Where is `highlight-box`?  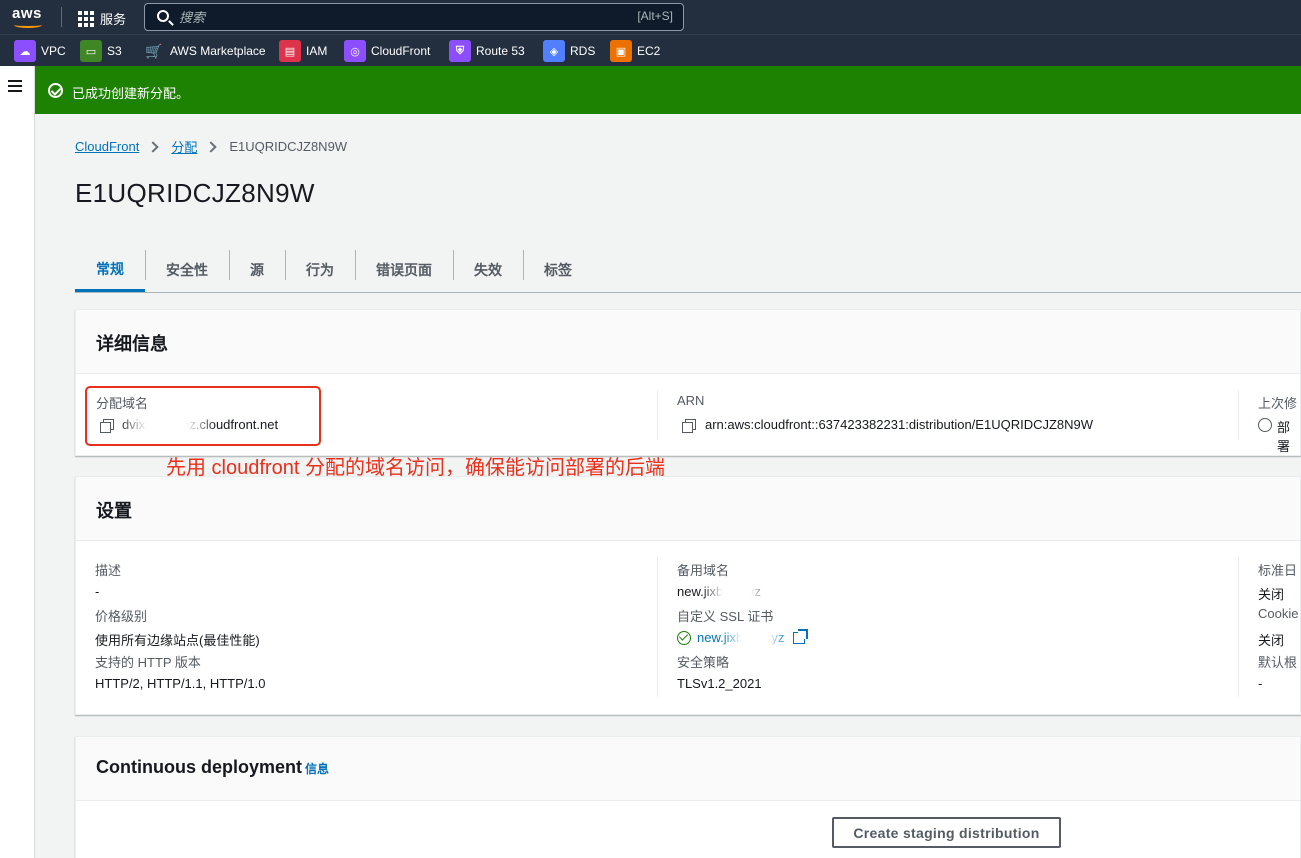
highlight-box is located at coordinates (203, 416).